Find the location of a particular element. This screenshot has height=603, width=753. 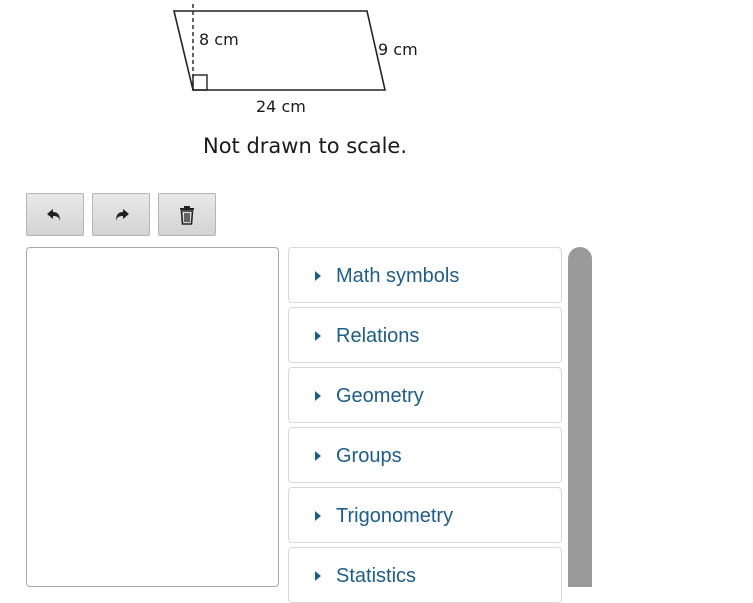

palette-item-label: Groups is located at coordinates (369, 456).